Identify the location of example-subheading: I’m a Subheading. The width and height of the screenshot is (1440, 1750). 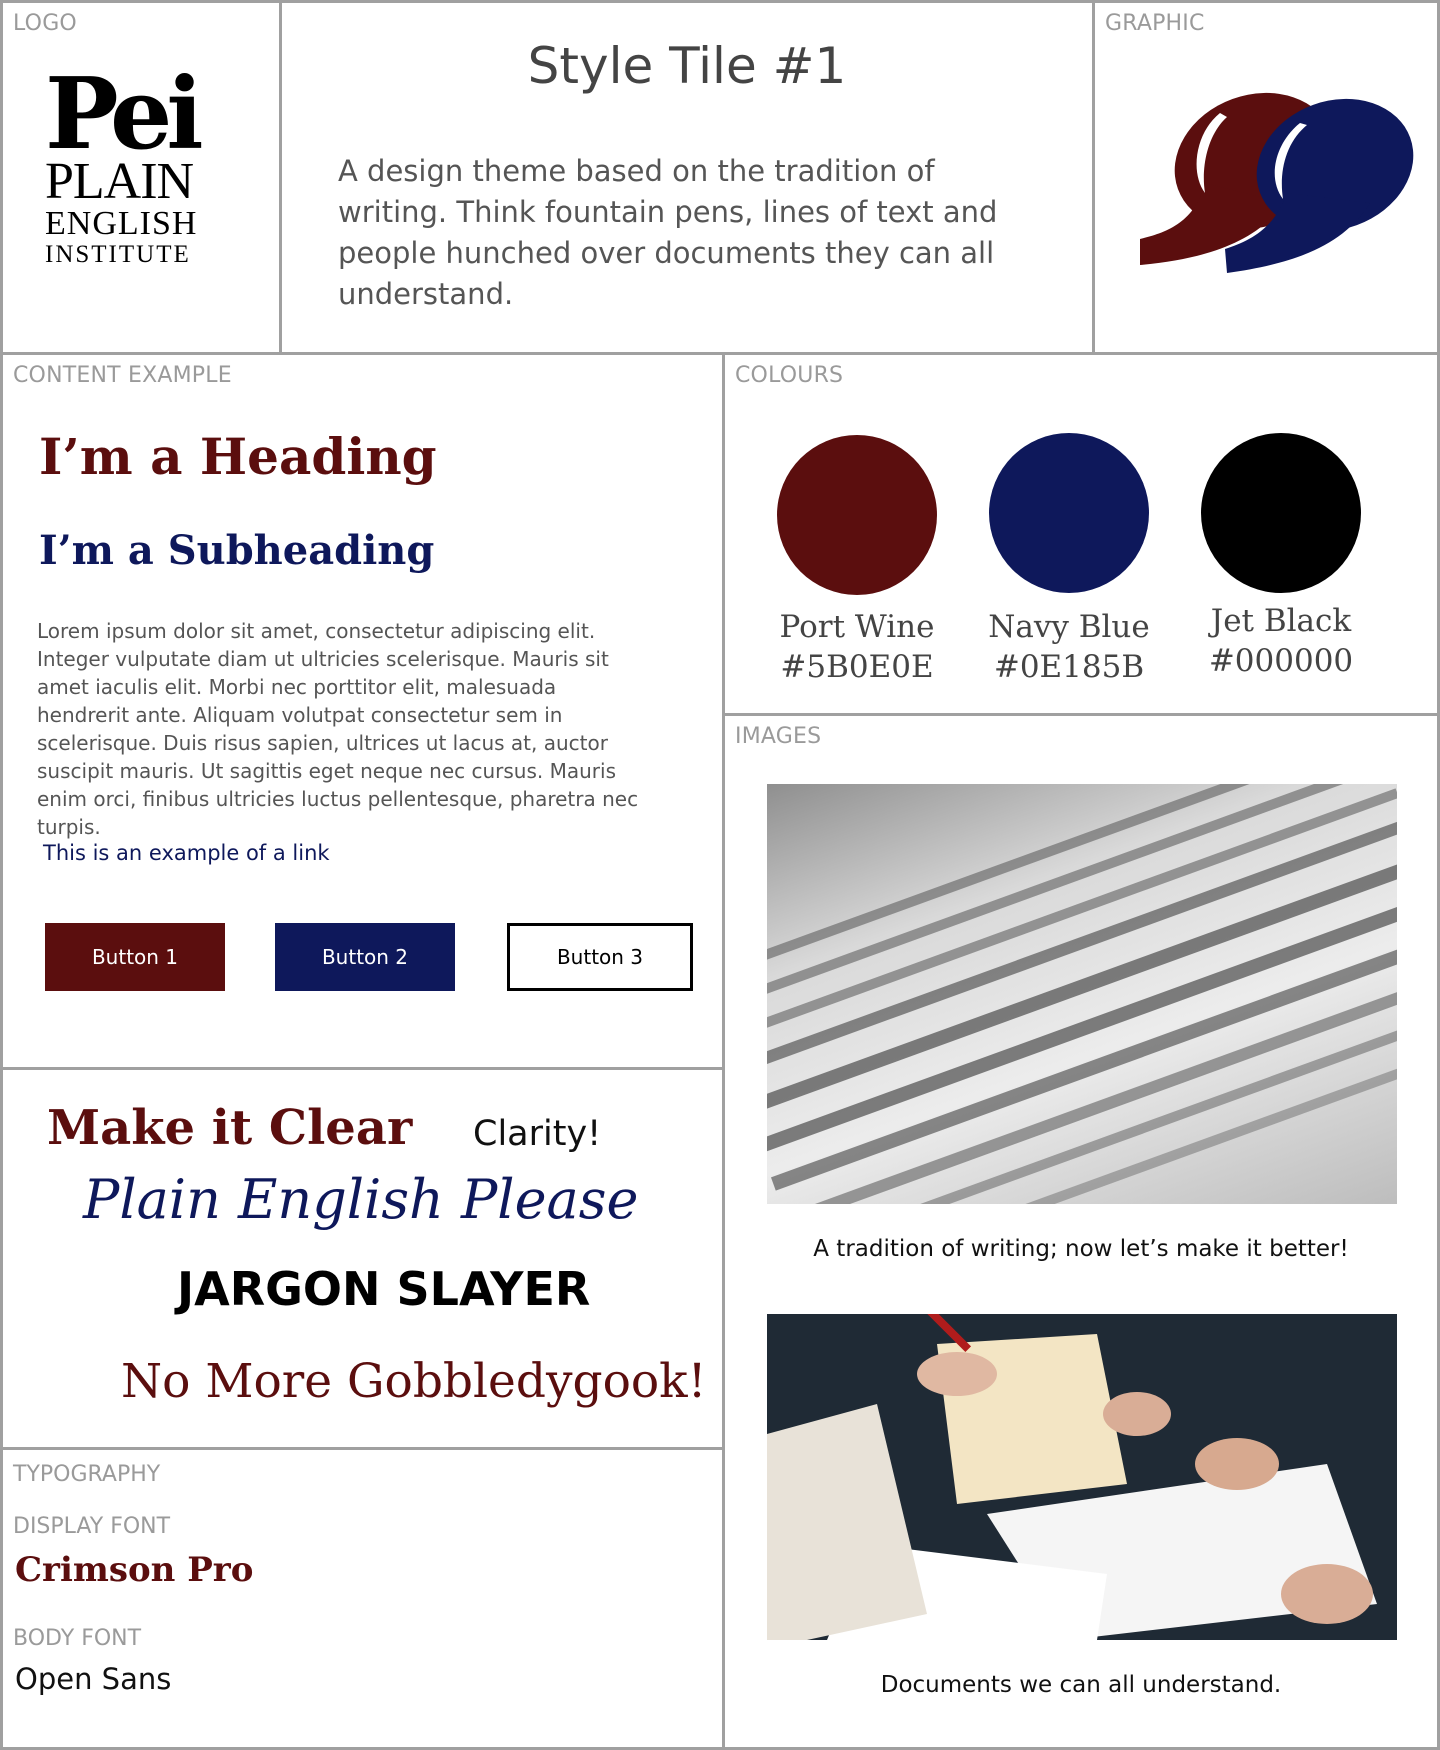
(237, 550).